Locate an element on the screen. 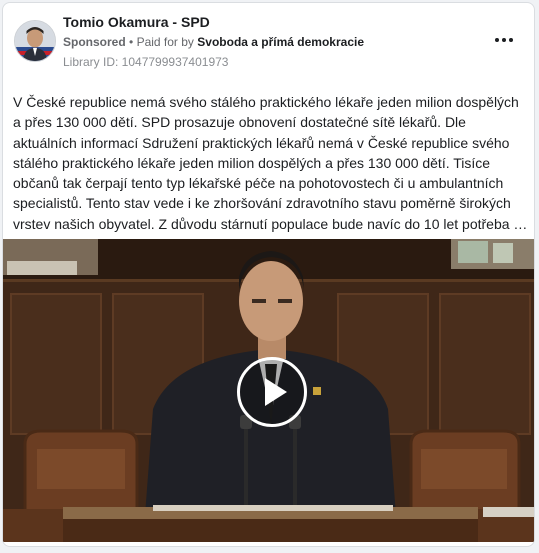  library-id: Library ID: 1047799937401973 is located at coordinates (146, 62).